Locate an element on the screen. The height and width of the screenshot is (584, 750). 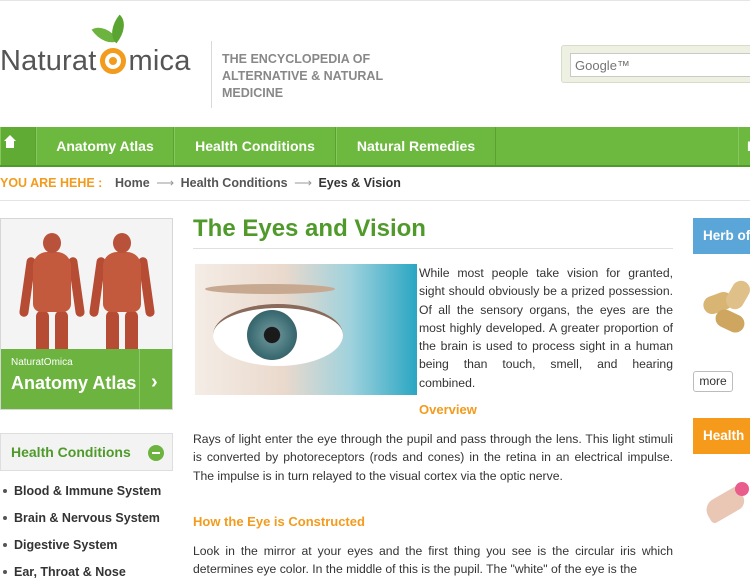
breadcrumb-health-conditions: Health Conditions is located at coordinates (234, 183).